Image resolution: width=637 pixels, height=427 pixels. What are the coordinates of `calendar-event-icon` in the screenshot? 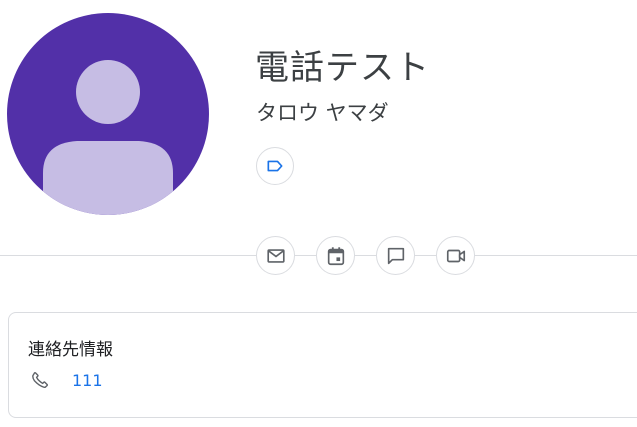 It's located at (335, 255).